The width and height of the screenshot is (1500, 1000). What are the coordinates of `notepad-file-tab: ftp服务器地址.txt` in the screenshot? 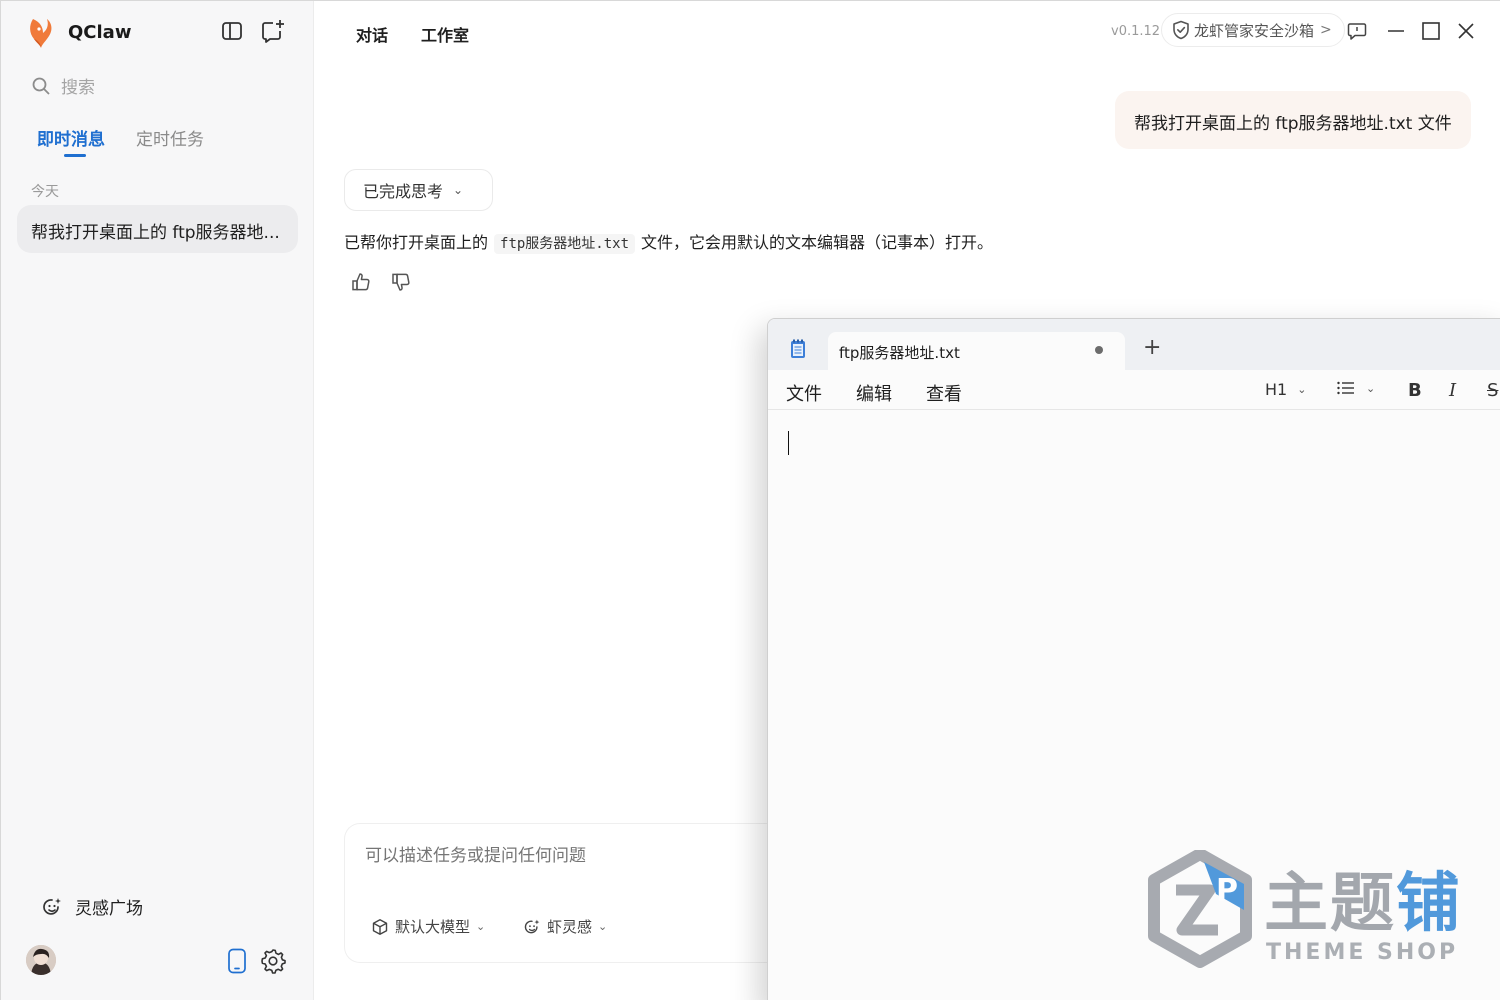 It's located at (976, 352).